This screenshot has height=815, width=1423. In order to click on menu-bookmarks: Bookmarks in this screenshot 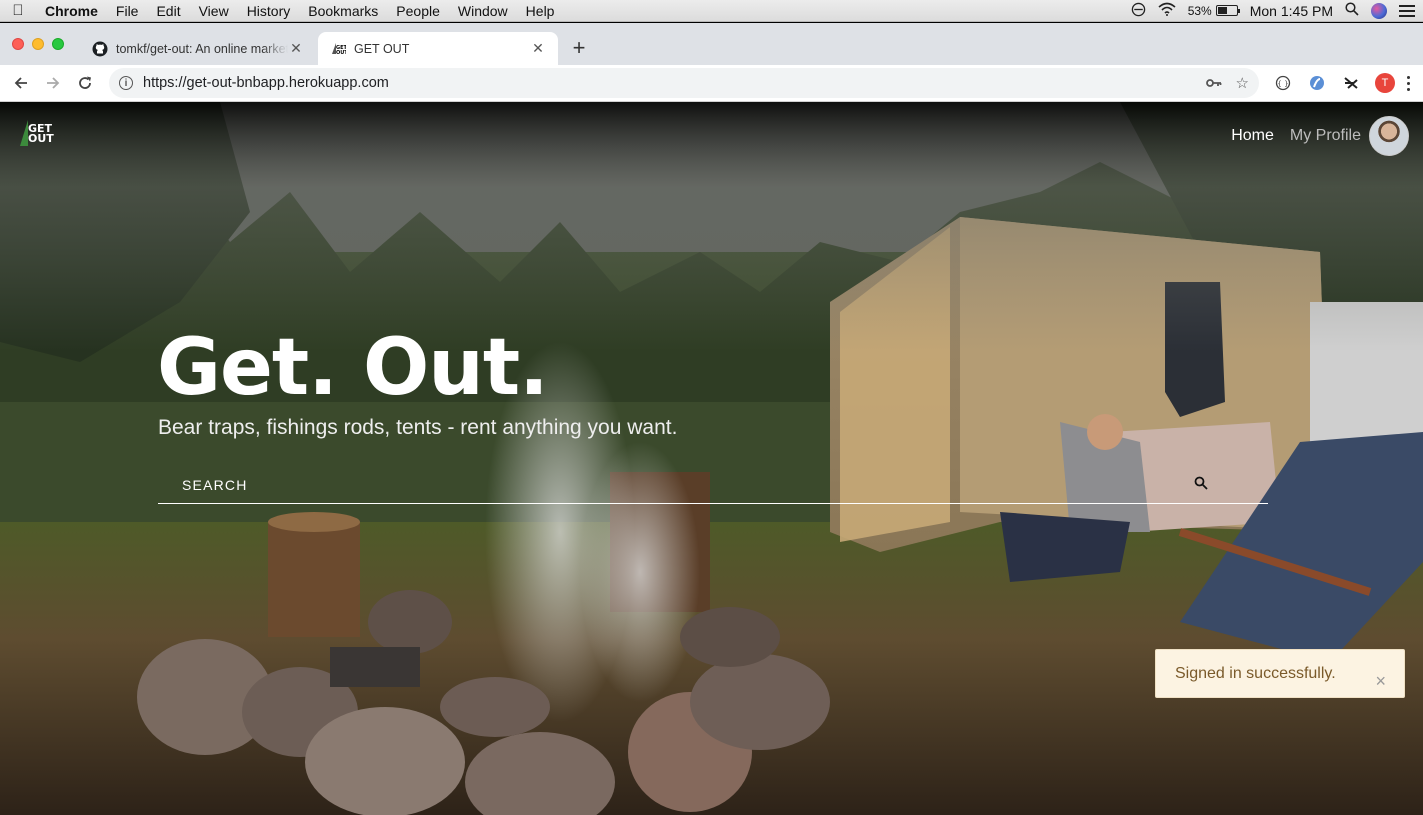, I will do `click(343, 11)`.